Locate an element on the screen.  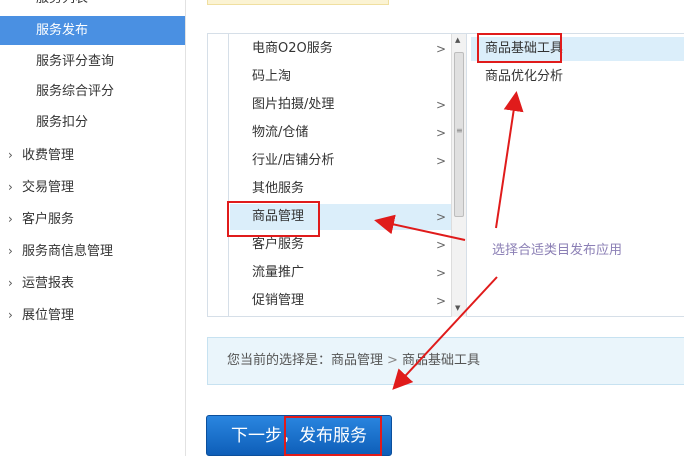
arrow-to-category is located at coordinates (420, 227).